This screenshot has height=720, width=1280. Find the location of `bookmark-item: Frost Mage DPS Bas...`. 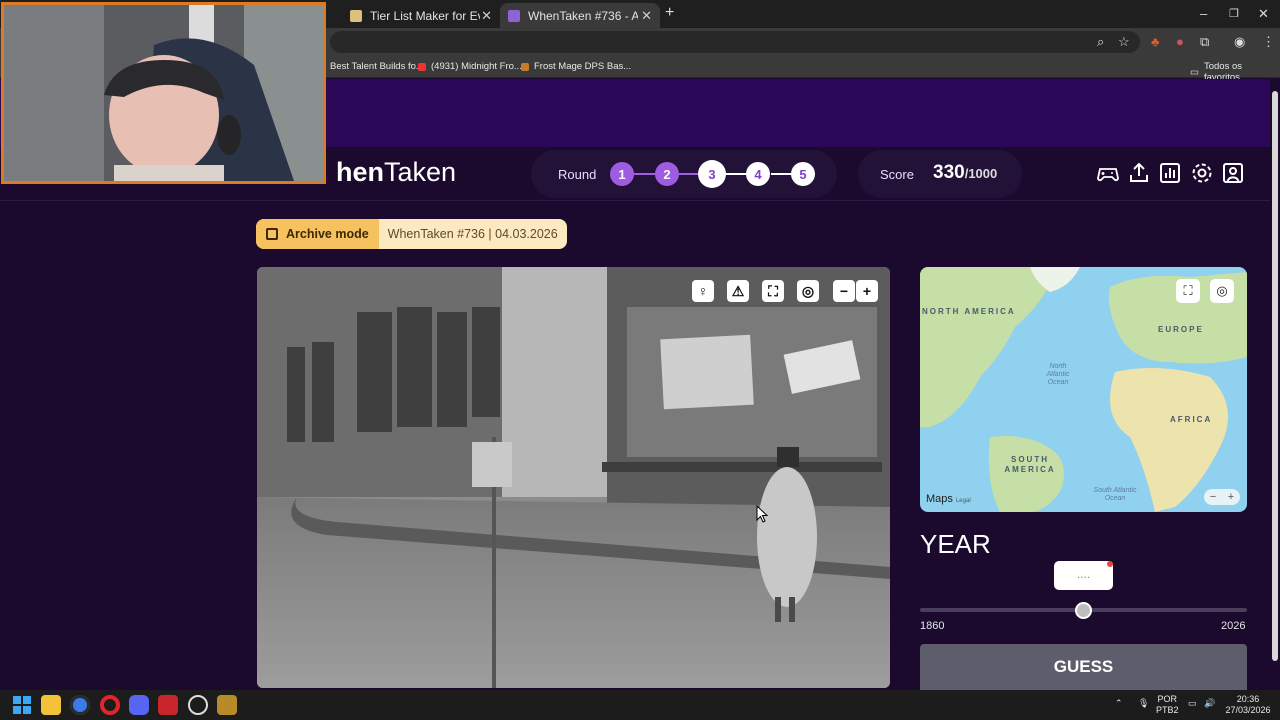

bookmark-item: Frost Mage DPS Bas... is located at coordinates (576, 66).